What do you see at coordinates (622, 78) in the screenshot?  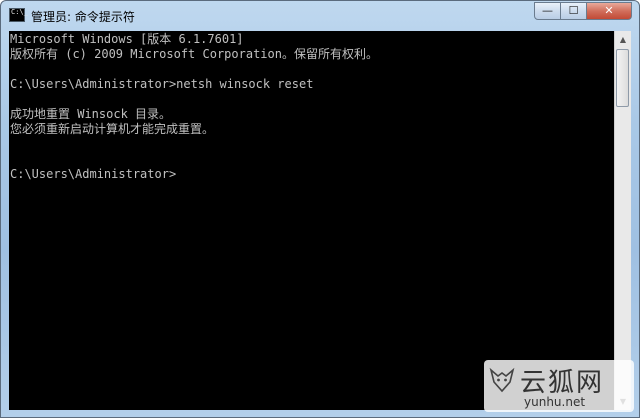 I see `scrollbar-thumb` at bounding box center [622, 78].